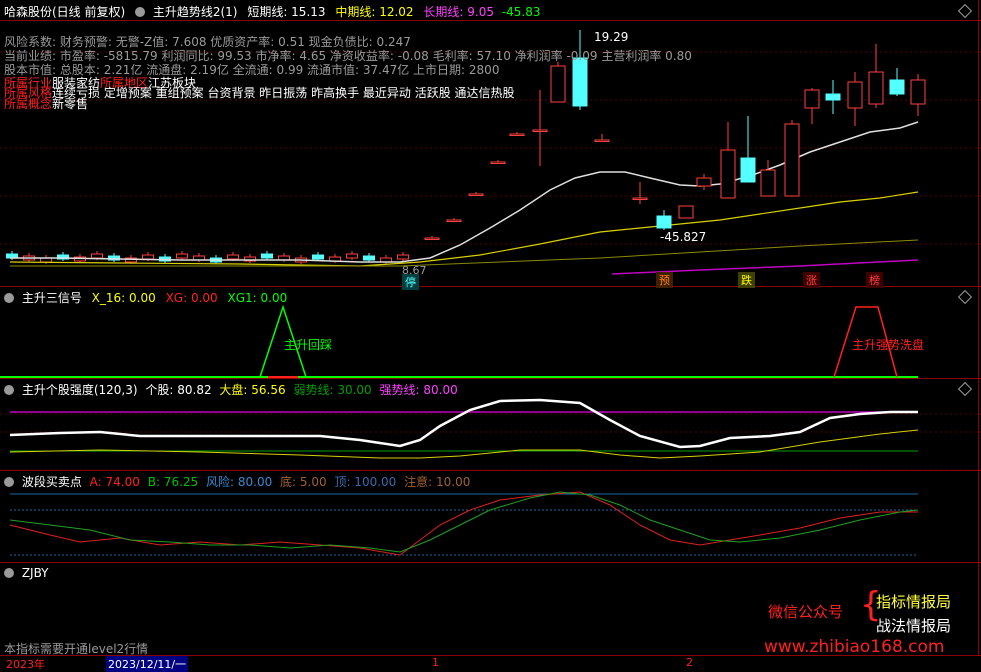  I want to click on long-extra-value: -45.83, so click(521, 12).